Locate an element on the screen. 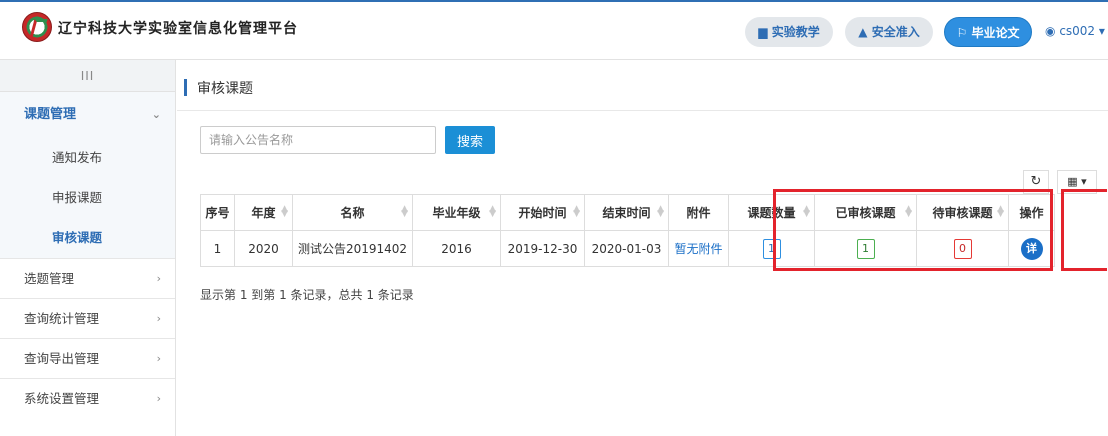 The height and width of the screenshot is (436, 1108). column-header: 待审核课题 ▲ ▼ is located at coordinates (962, 212).